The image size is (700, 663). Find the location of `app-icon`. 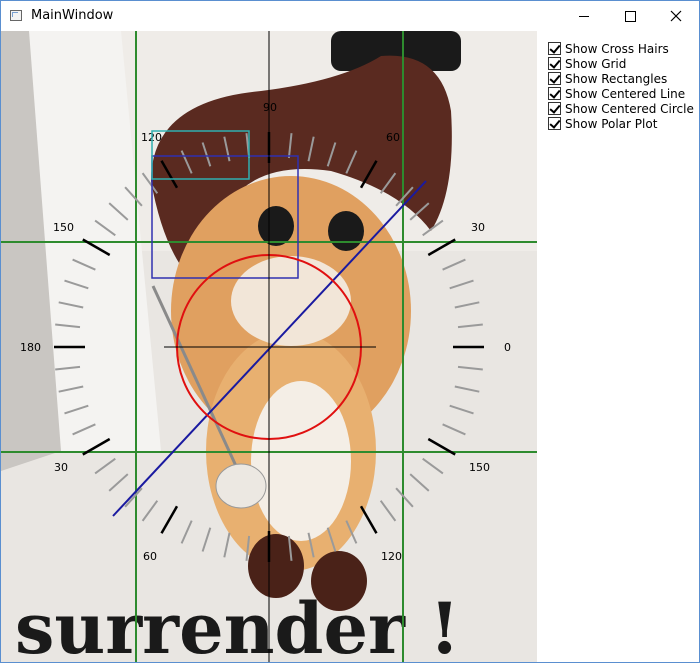

app-icon is located at coordinates (16, 15).